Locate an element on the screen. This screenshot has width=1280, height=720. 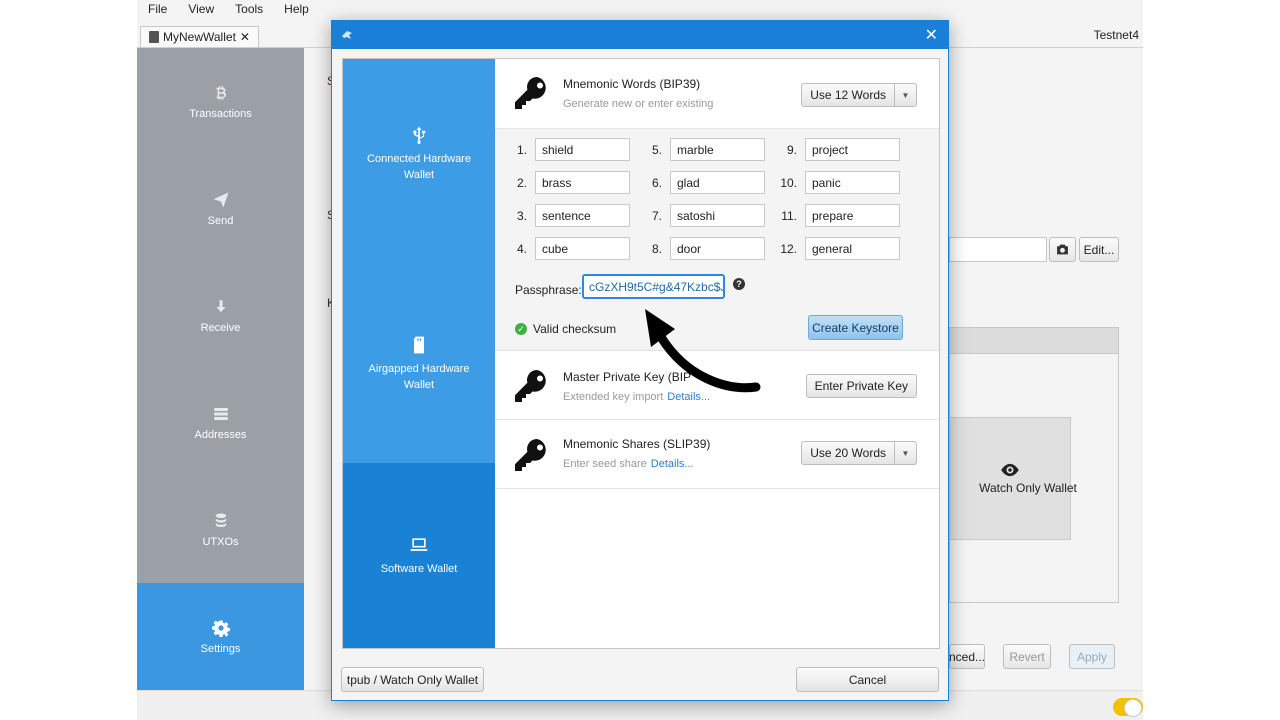
word-field: 6. glad is located at coordinates (704, 182).